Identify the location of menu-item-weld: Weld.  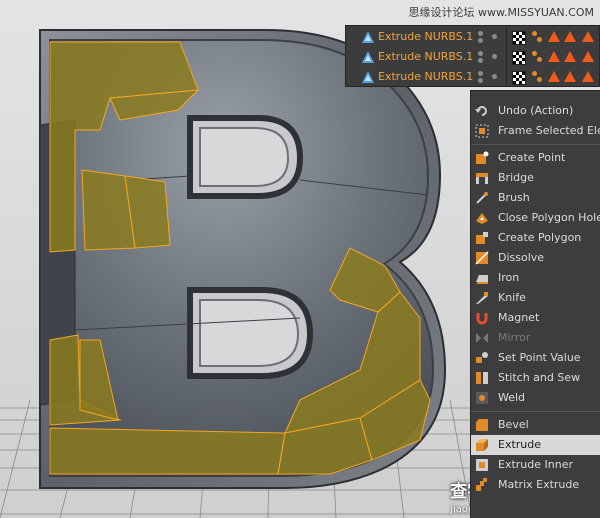
(535, 398).